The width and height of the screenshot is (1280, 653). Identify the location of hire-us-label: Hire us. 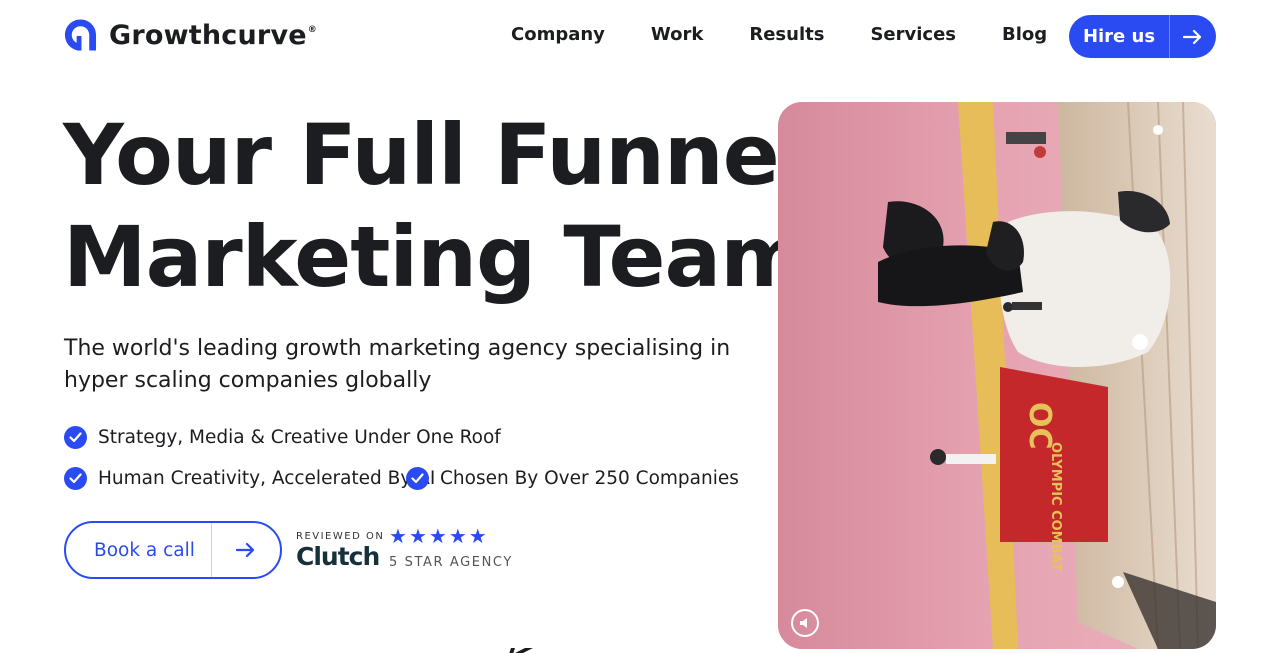
(1119, 36).